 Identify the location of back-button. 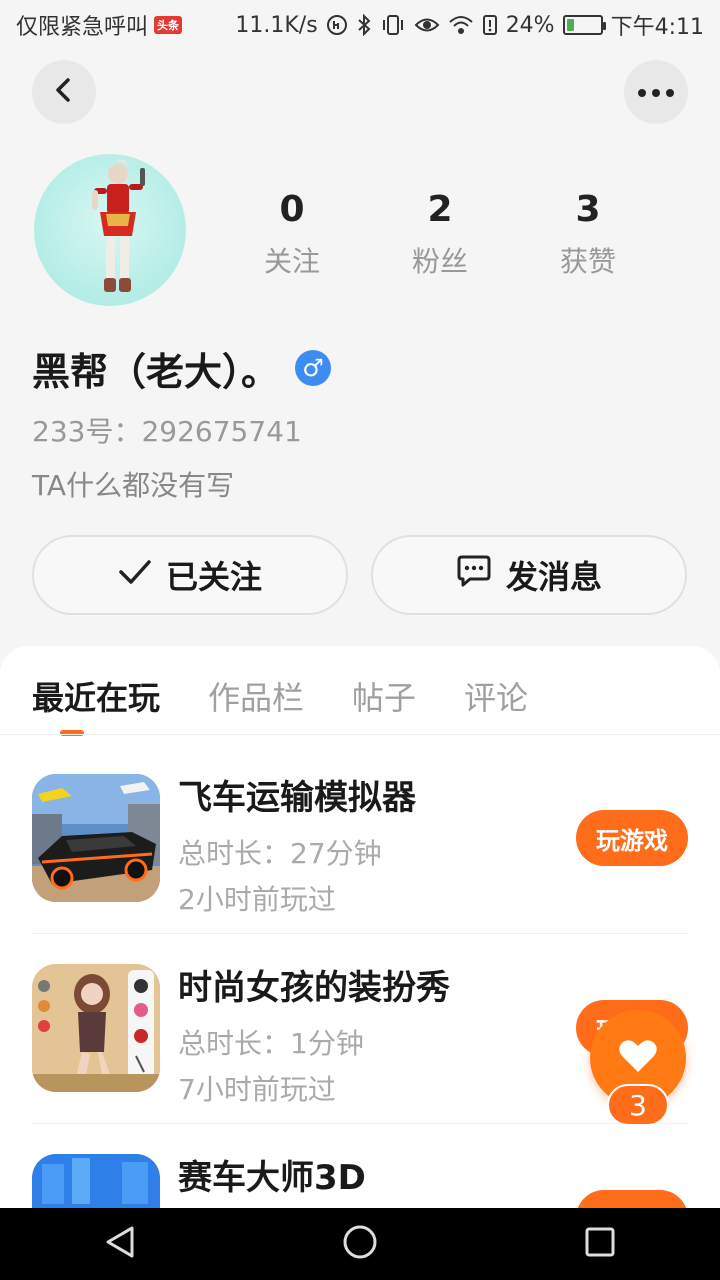
(64, 92).